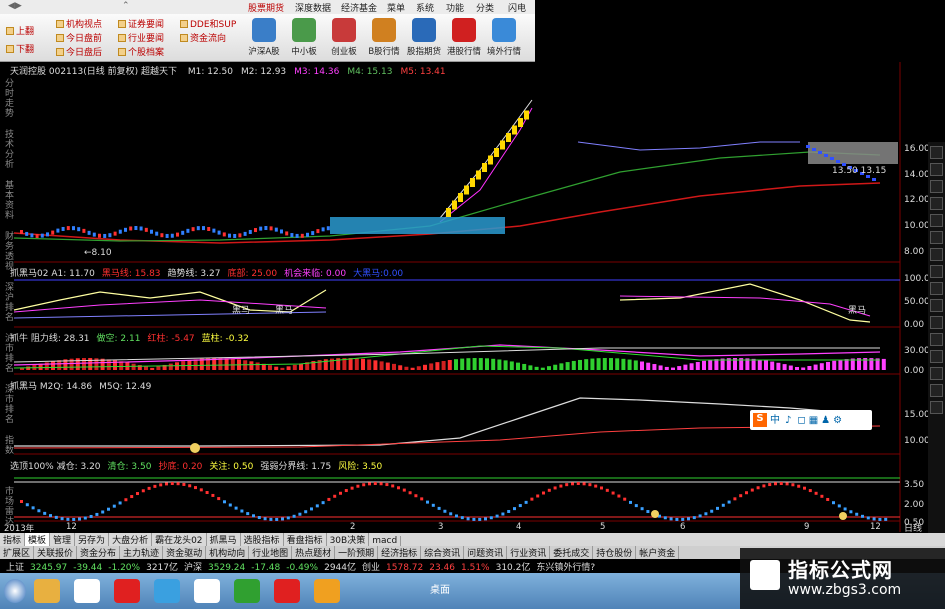  Describe the element at coordinates (99, 552) in the screenshot. I see `extension-tab-2: 资金分布` at that location.